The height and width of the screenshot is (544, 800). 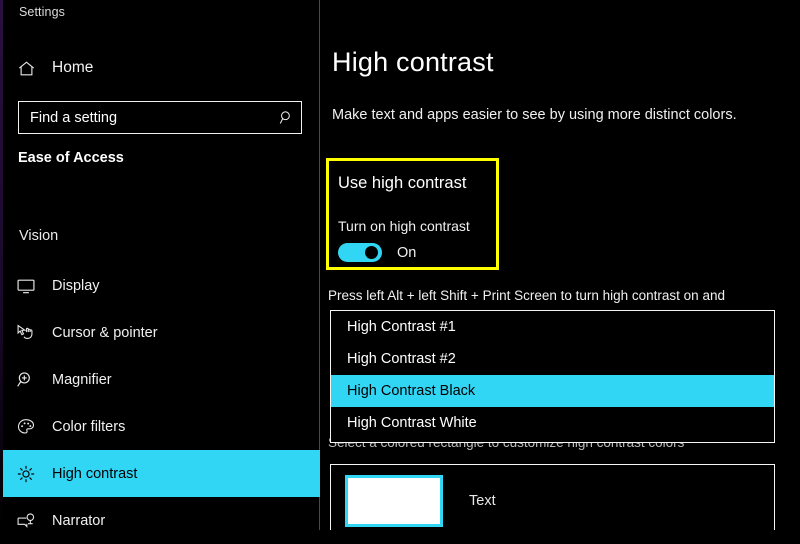 I want to click on sidebar-label-color-filters: Color filters, so click(x=89, y=426).